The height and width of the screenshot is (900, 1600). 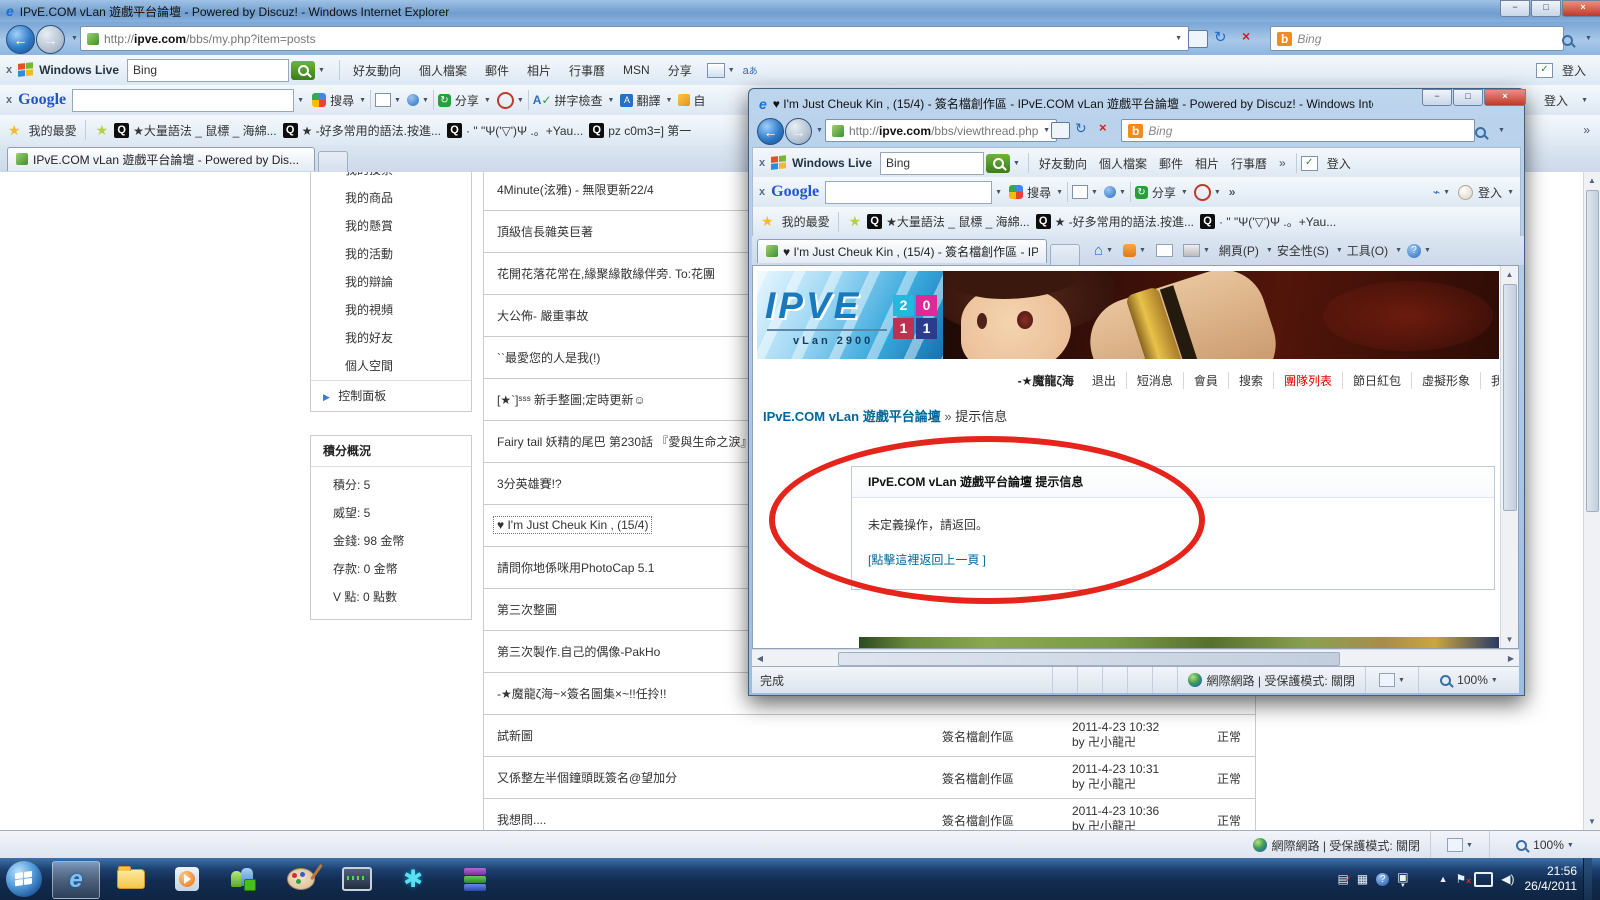 I want to click on toolbar-close-icon: x, so click(x=9, y=100).